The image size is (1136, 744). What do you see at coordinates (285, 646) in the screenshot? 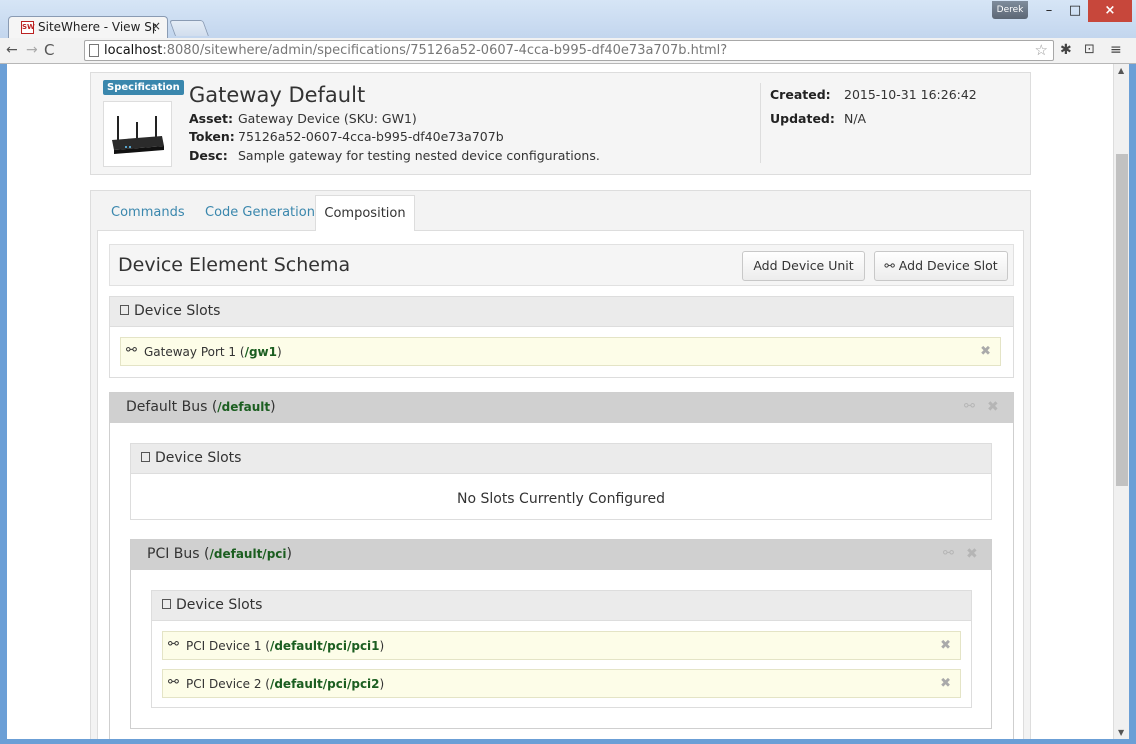
I see `slot-name: PCI Device 1 (/default/pci/pci1)` at bounding box center [285, 646].